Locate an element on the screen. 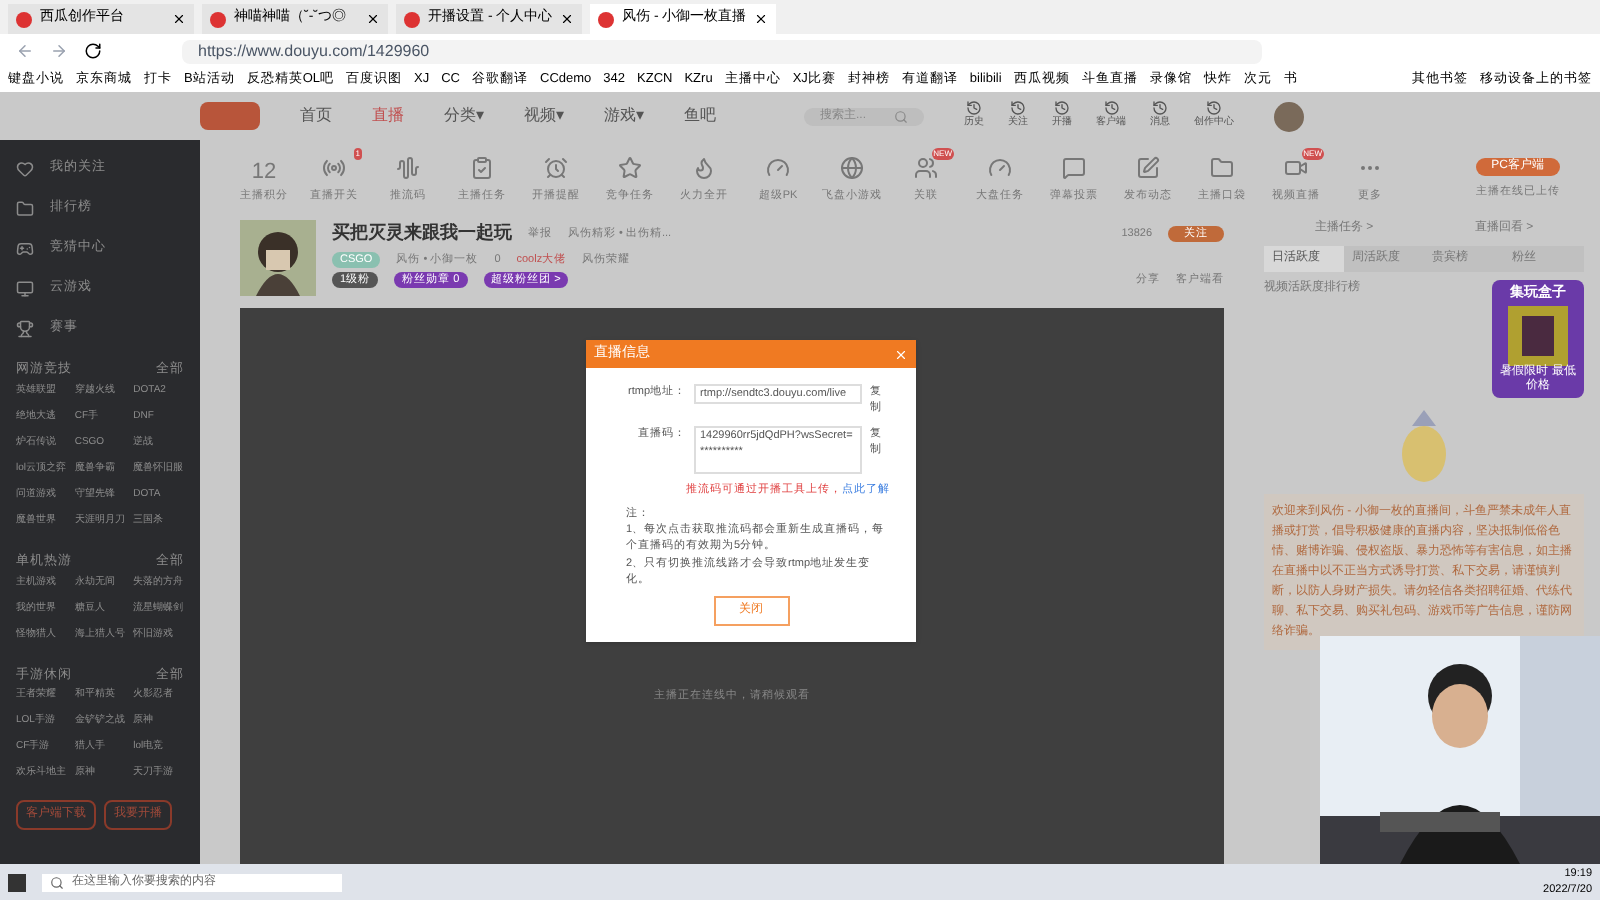  start-icon is located at coordinates (17, 882).